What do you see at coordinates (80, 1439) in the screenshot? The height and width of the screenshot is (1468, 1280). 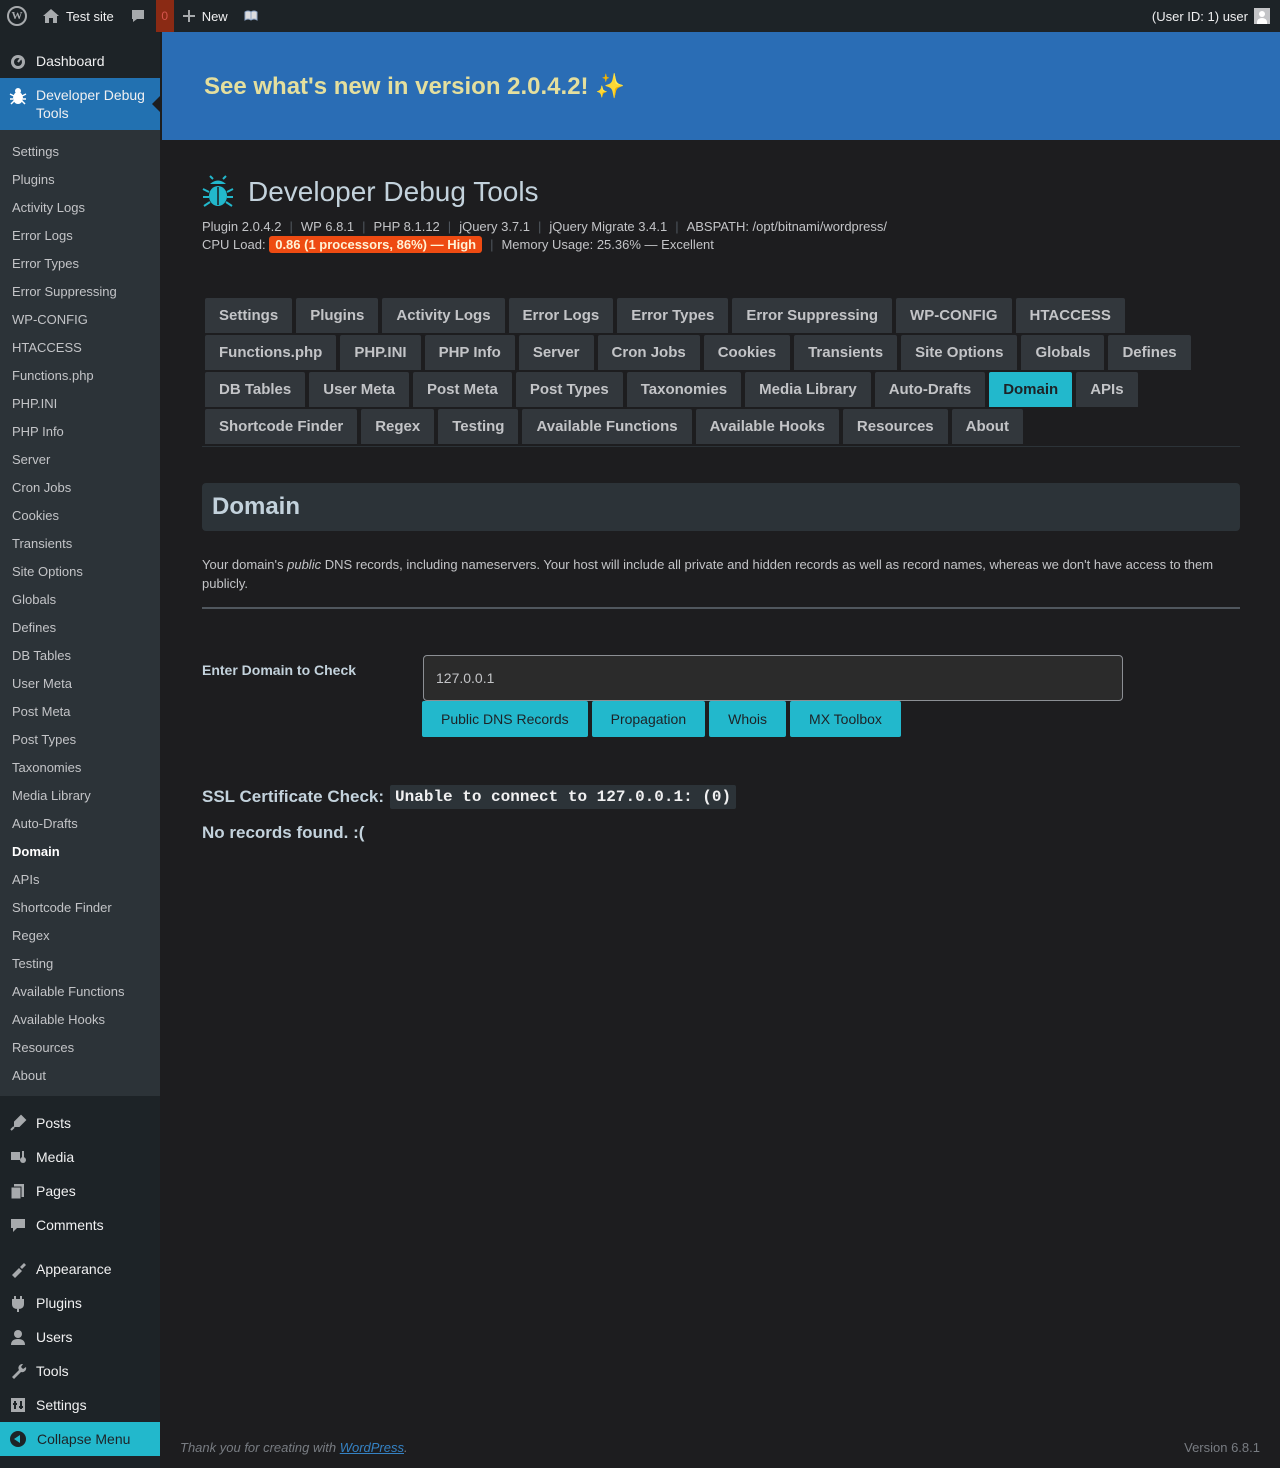 I see `collapse-menu-button: Collapse Menu` at bounding box center [80, 1439].